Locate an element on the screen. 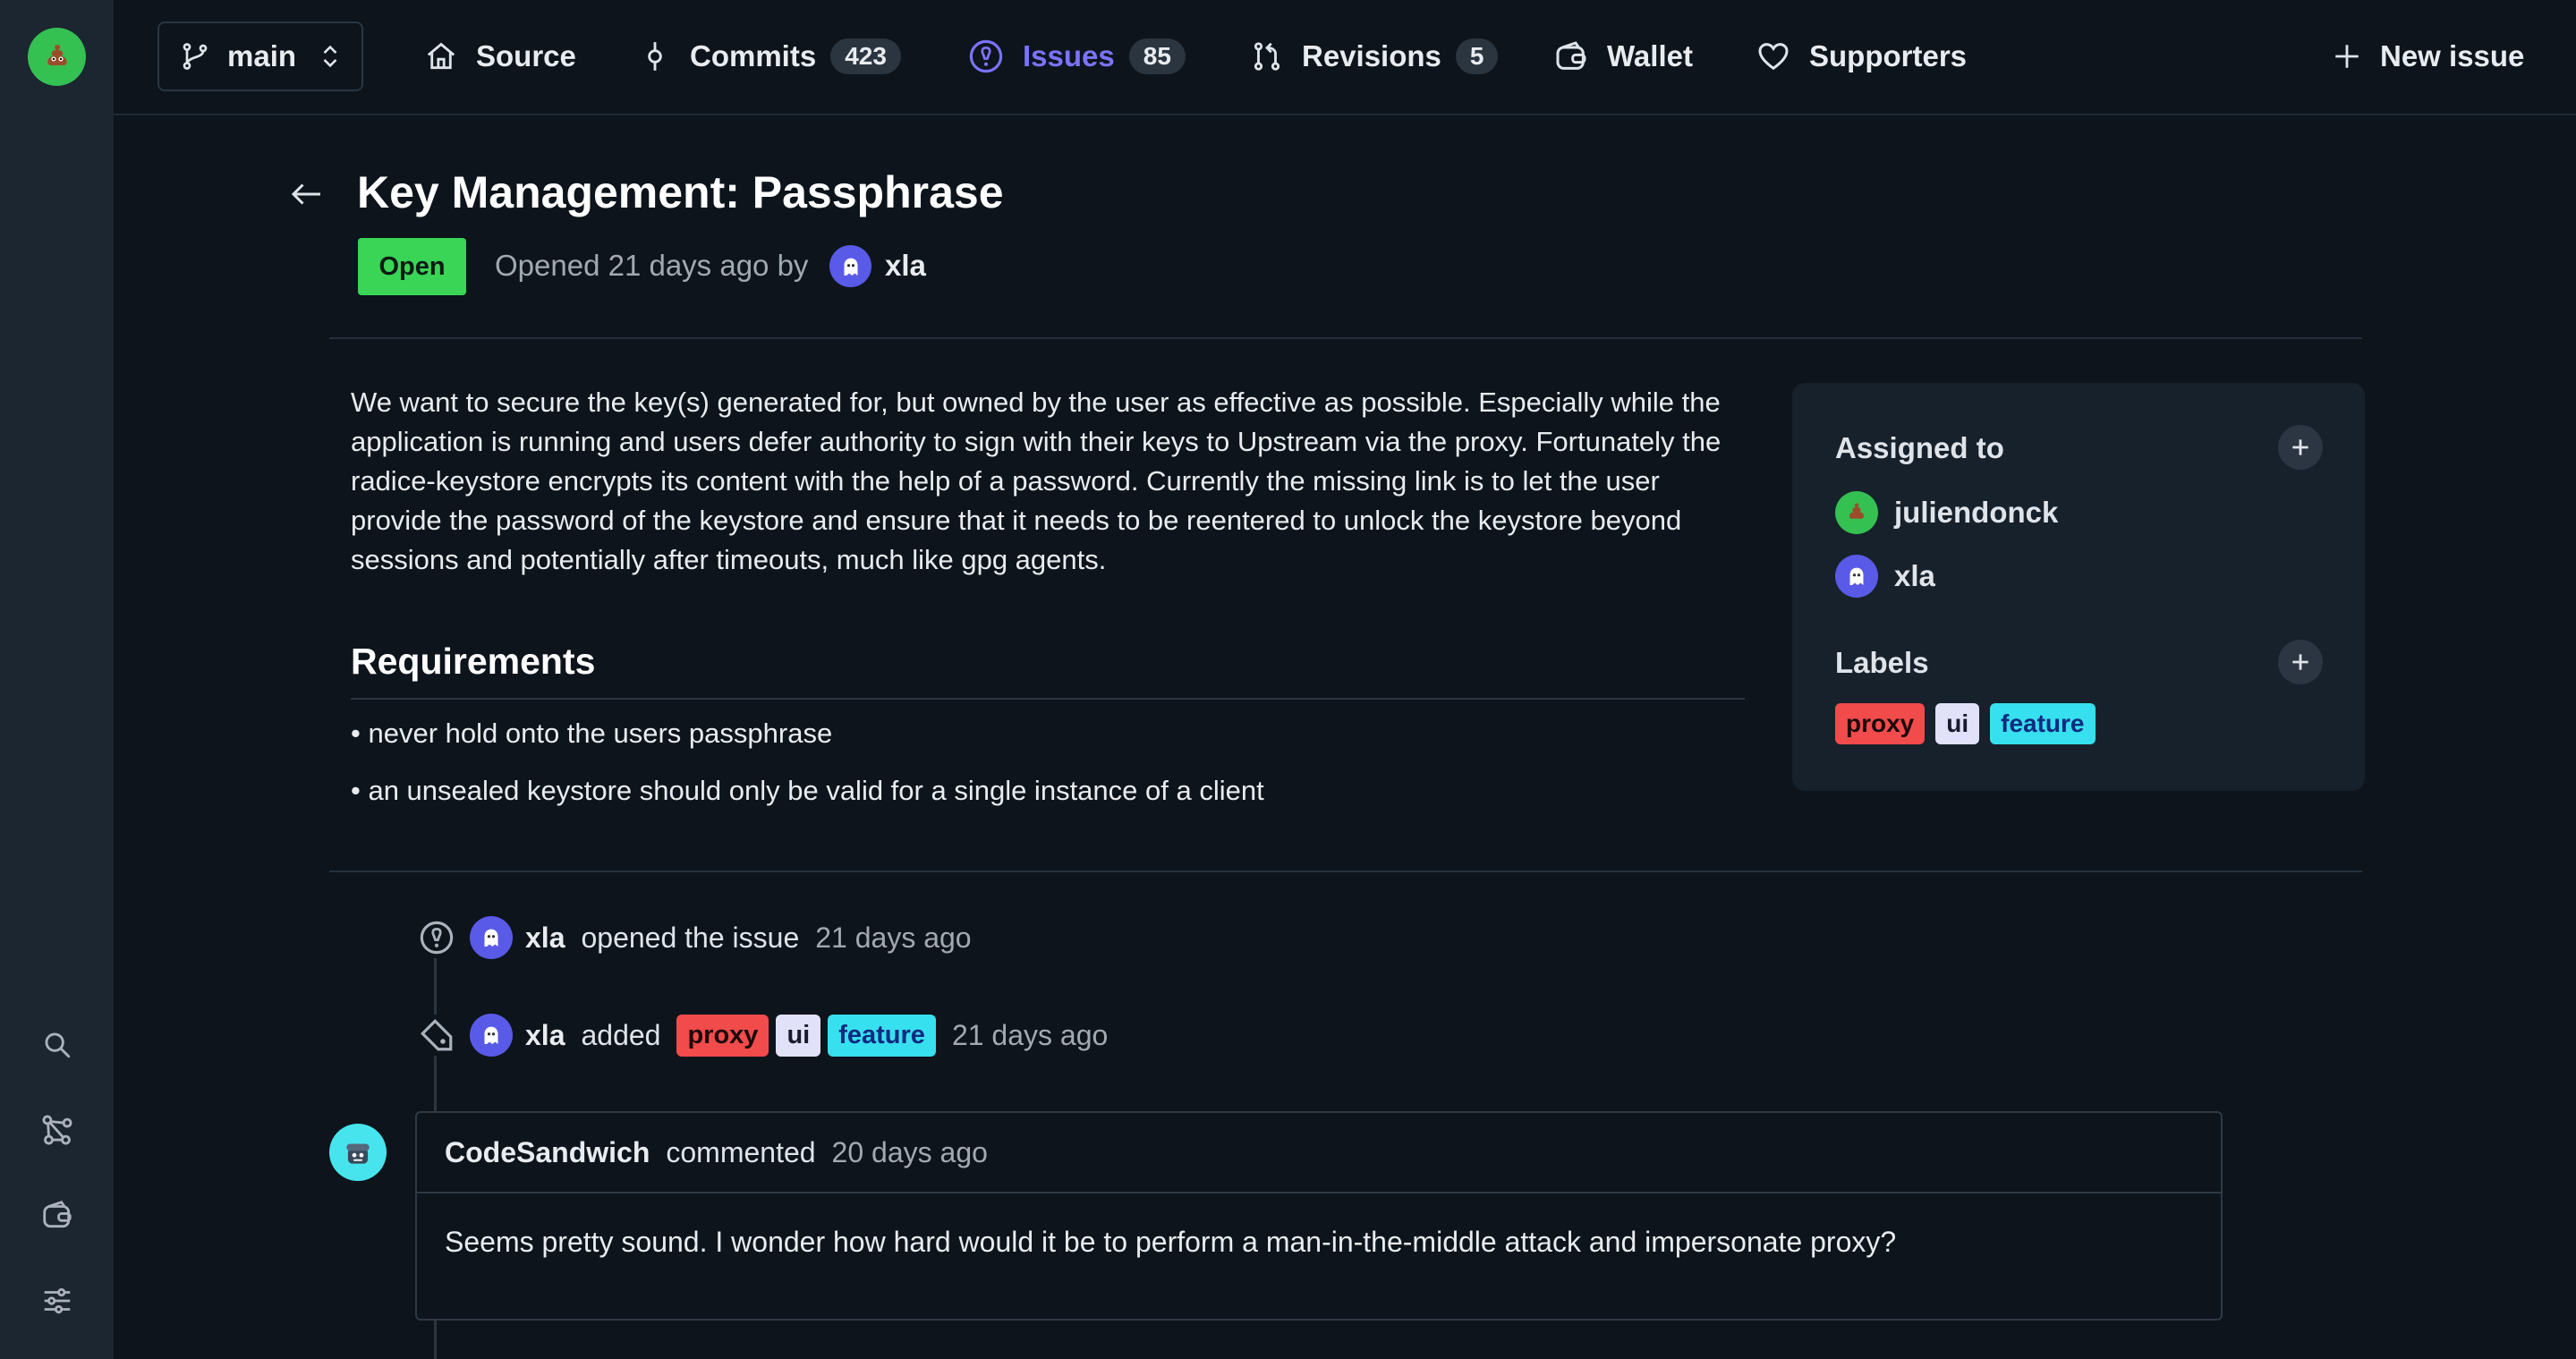 The image size is (2576, 1359). add-assignee-button is located at coordinates (2300, 448).